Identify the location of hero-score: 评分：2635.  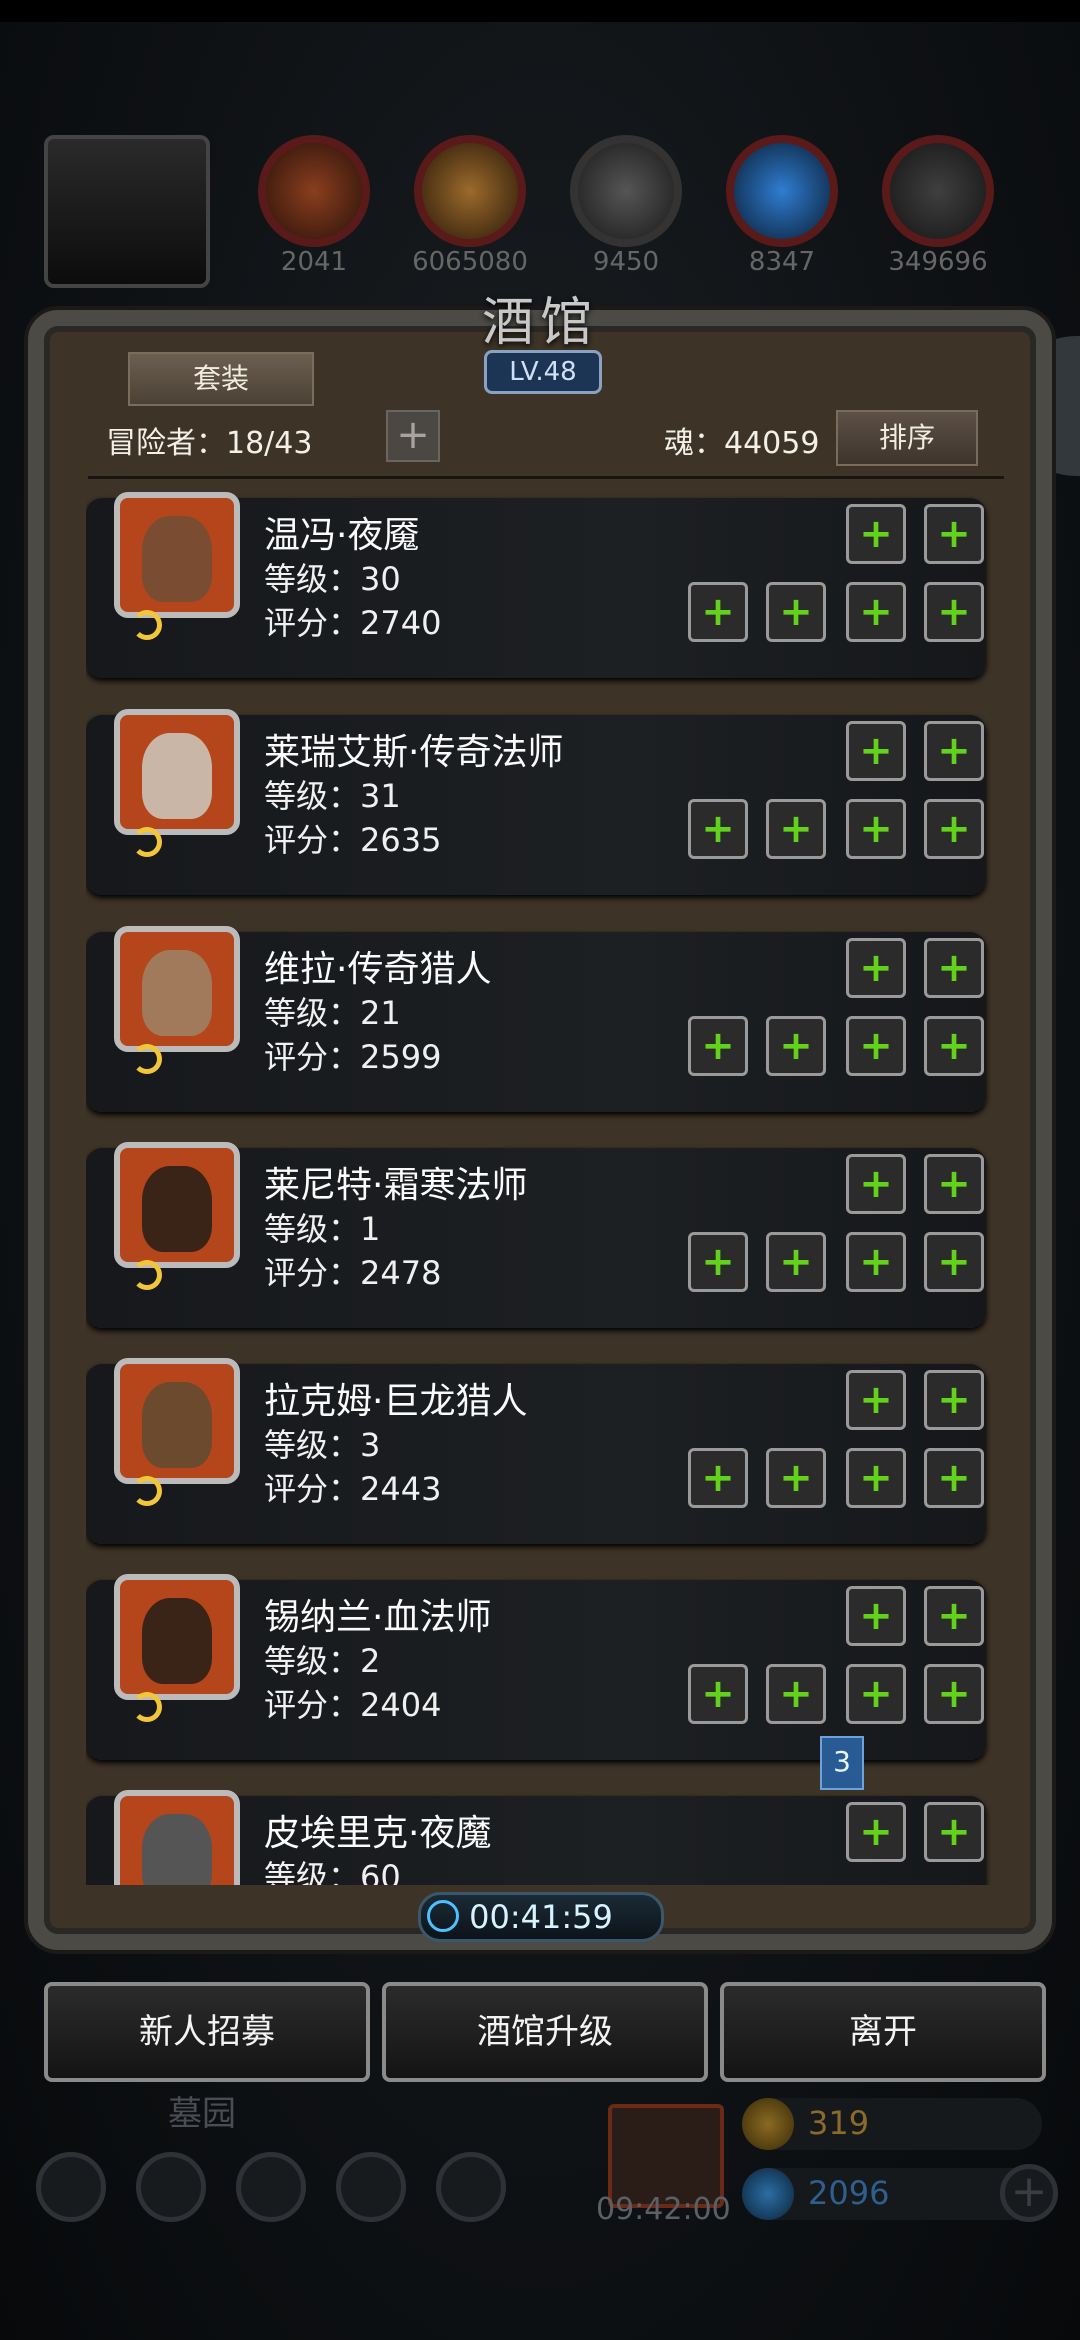
(353, 840).